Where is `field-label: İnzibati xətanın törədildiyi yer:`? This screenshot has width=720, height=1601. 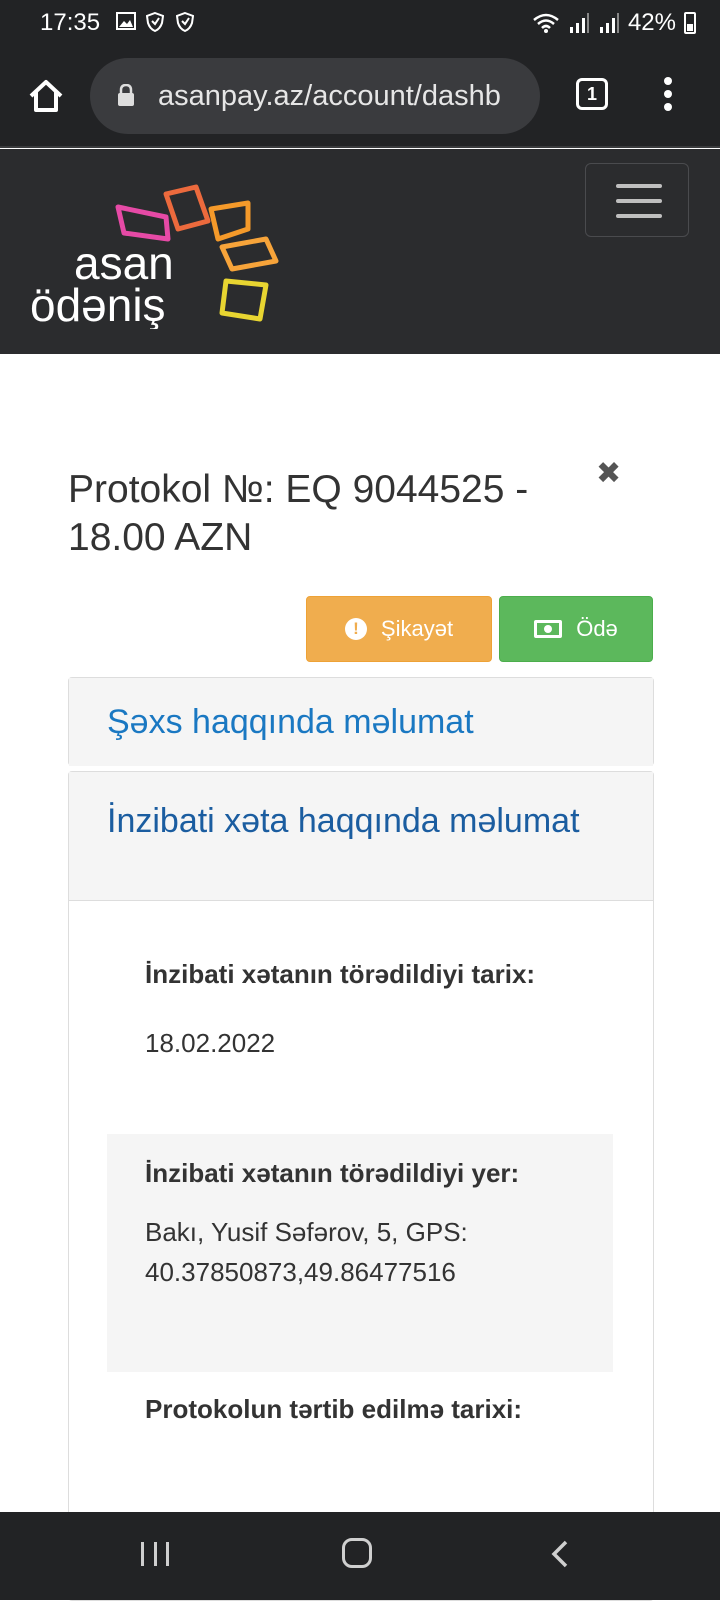 field-label: İnzibati xətanın törədildiyi yer: is located at coordinates (332, 1173).